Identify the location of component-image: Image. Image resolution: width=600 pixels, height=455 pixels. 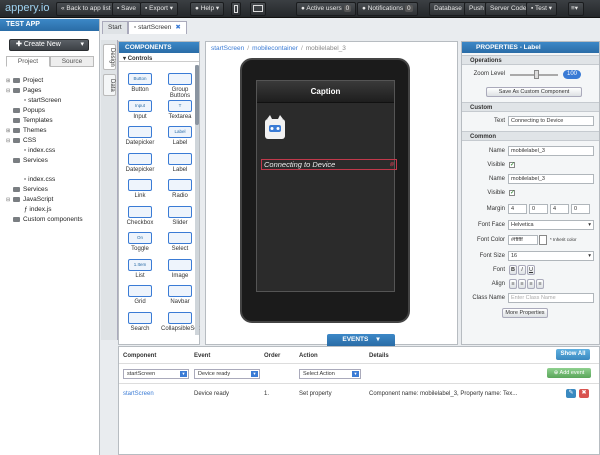
(180, 270).